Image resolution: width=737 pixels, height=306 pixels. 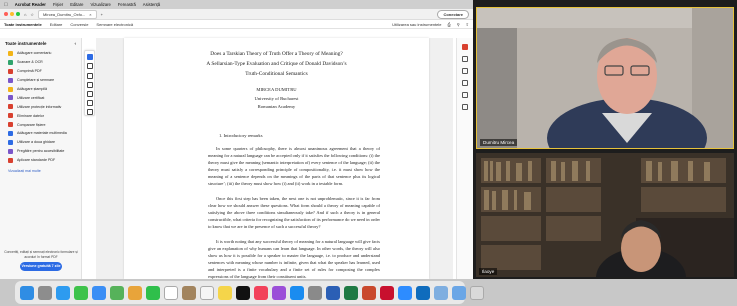 What do you see at coordinates (465, 107) in the screenshot?
I see `layers-icon` at bounding box center [465, 107].